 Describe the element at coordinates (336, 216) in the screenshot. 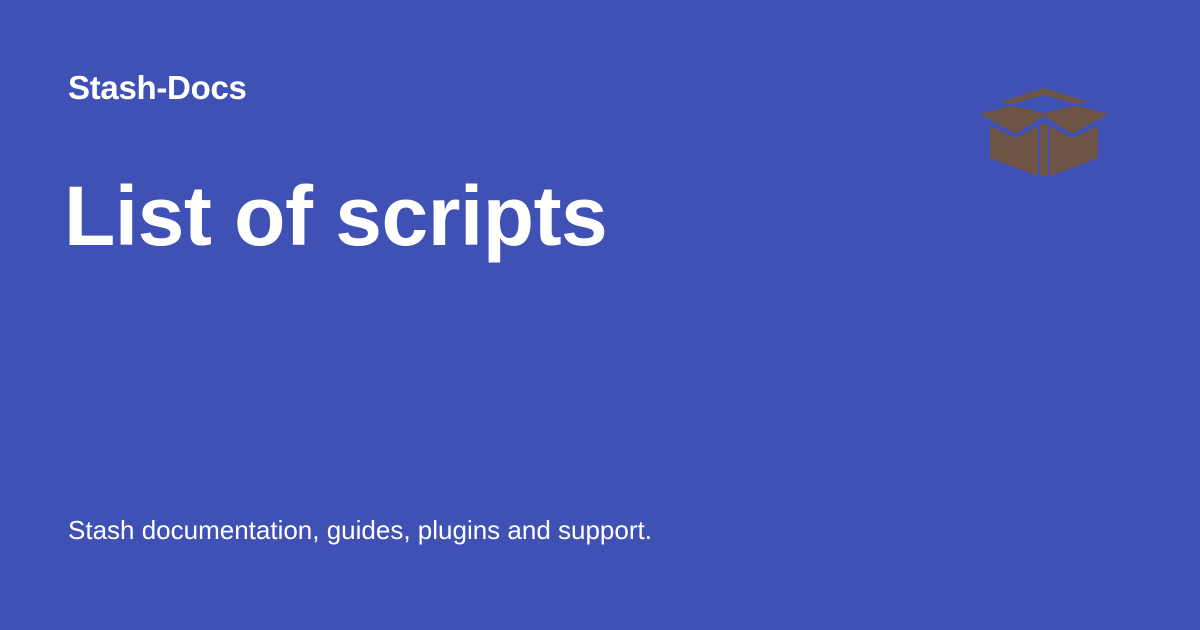

I see `page-title: List of scripts` at that location.